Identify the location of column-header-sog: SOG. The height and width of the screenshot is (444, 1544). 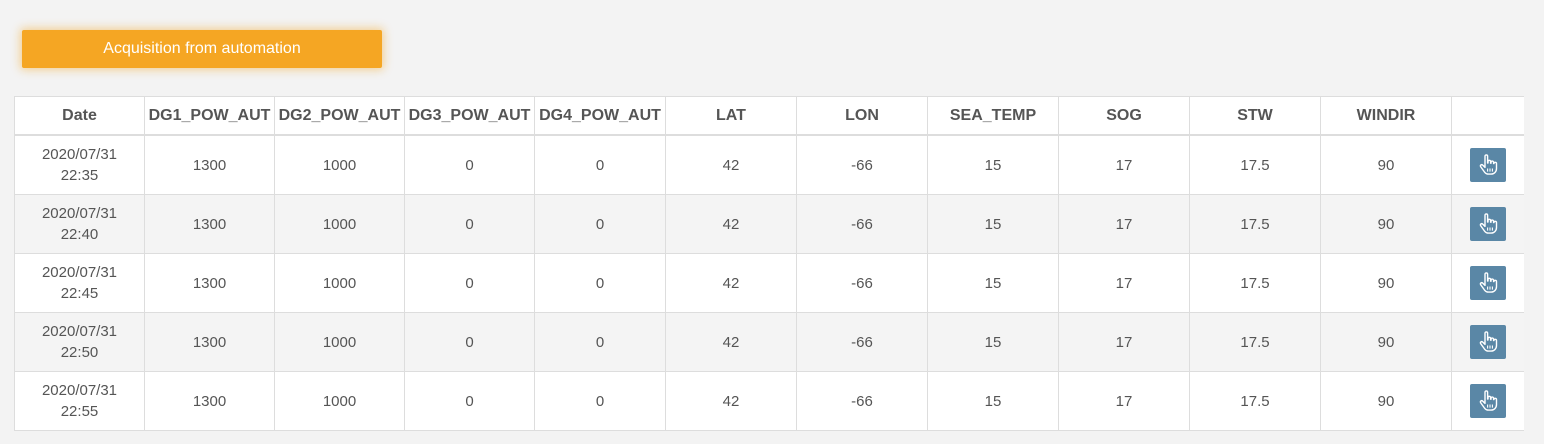
(1124, 116).